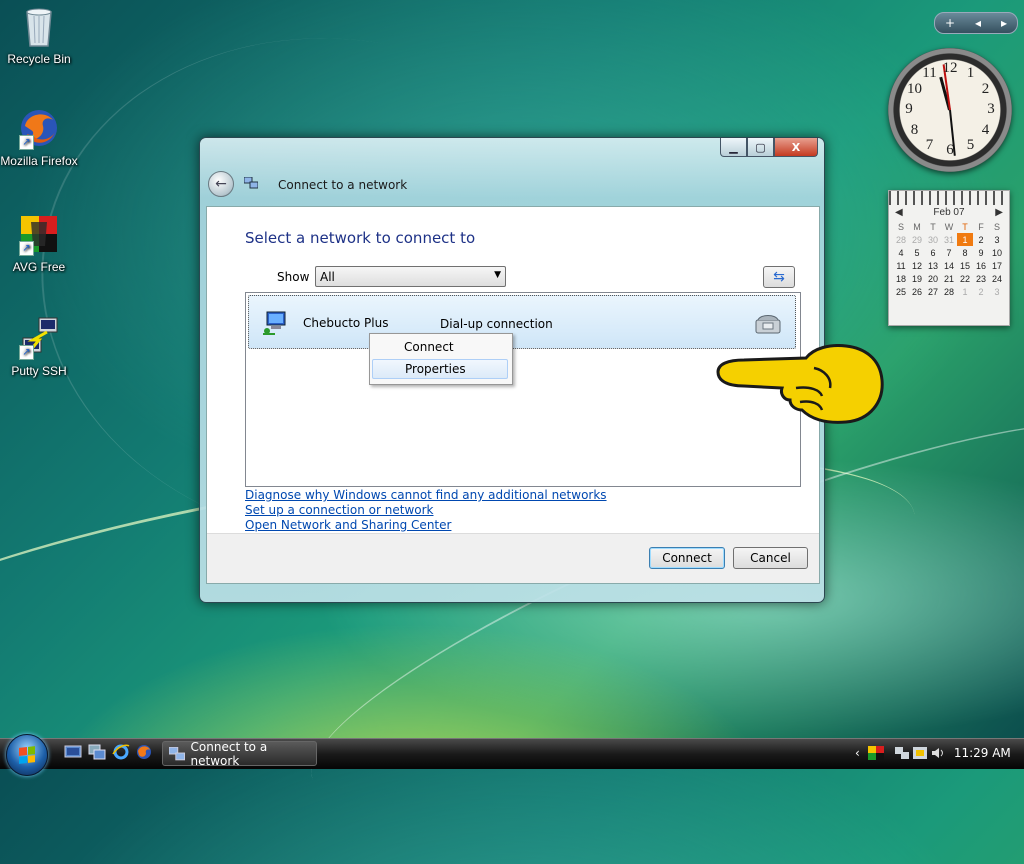 The image size is (1024, 864). Describe the element at coordinates (997, 278) in the screenshot. I see `calendar-day: 24` at that location.